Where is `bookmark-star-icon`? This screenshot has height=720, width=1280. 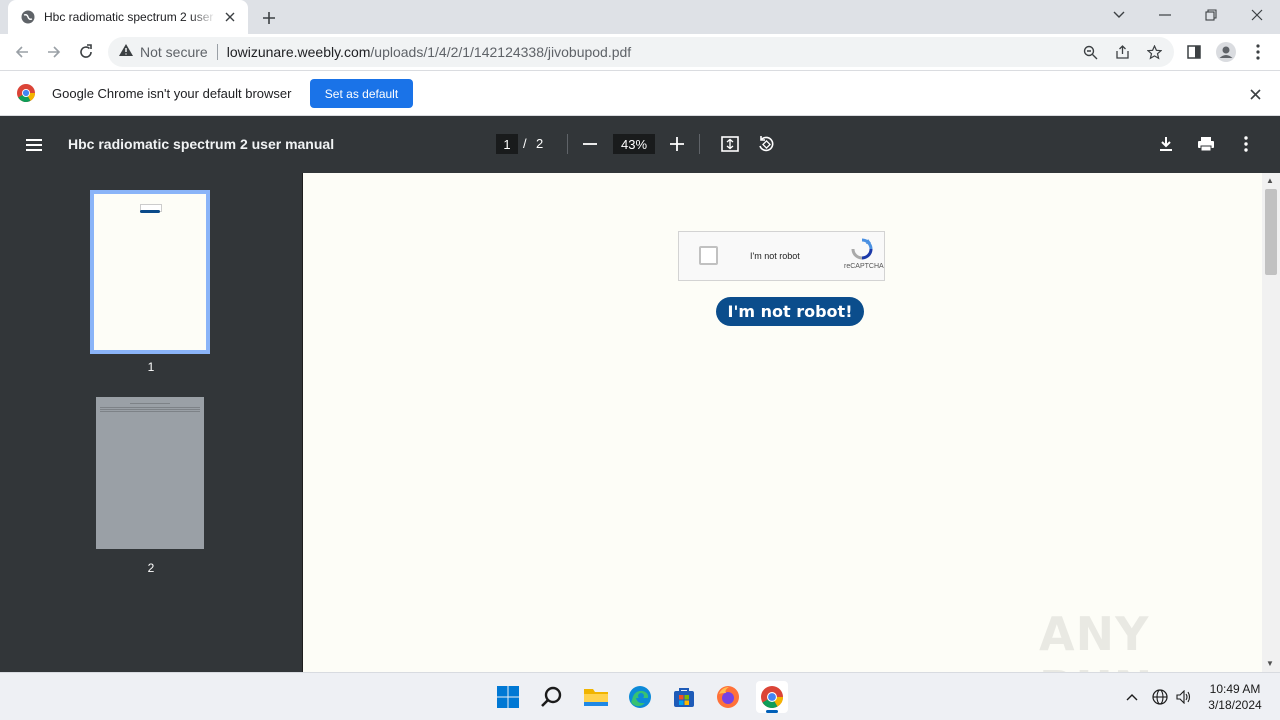
bookmark-star-icon is located at coordinates (1154, 52).